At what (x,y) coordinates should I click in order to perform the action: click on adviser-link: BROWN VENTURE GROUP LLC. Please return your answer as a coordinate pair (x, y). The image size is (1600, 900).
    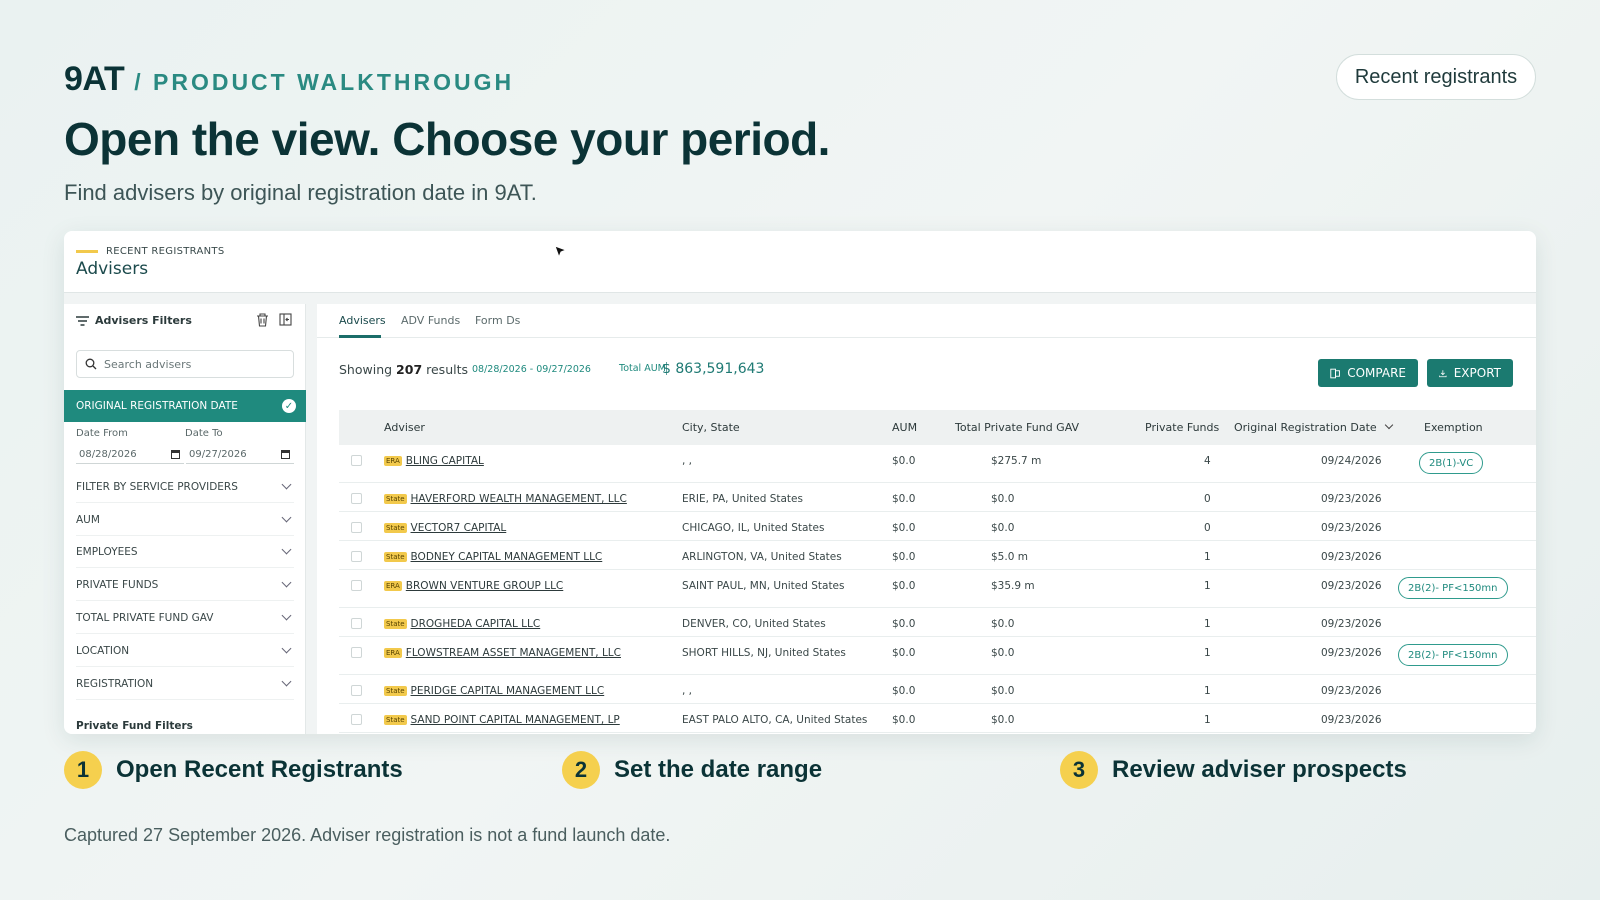
    Looking at the image, I should click on (484, 586).